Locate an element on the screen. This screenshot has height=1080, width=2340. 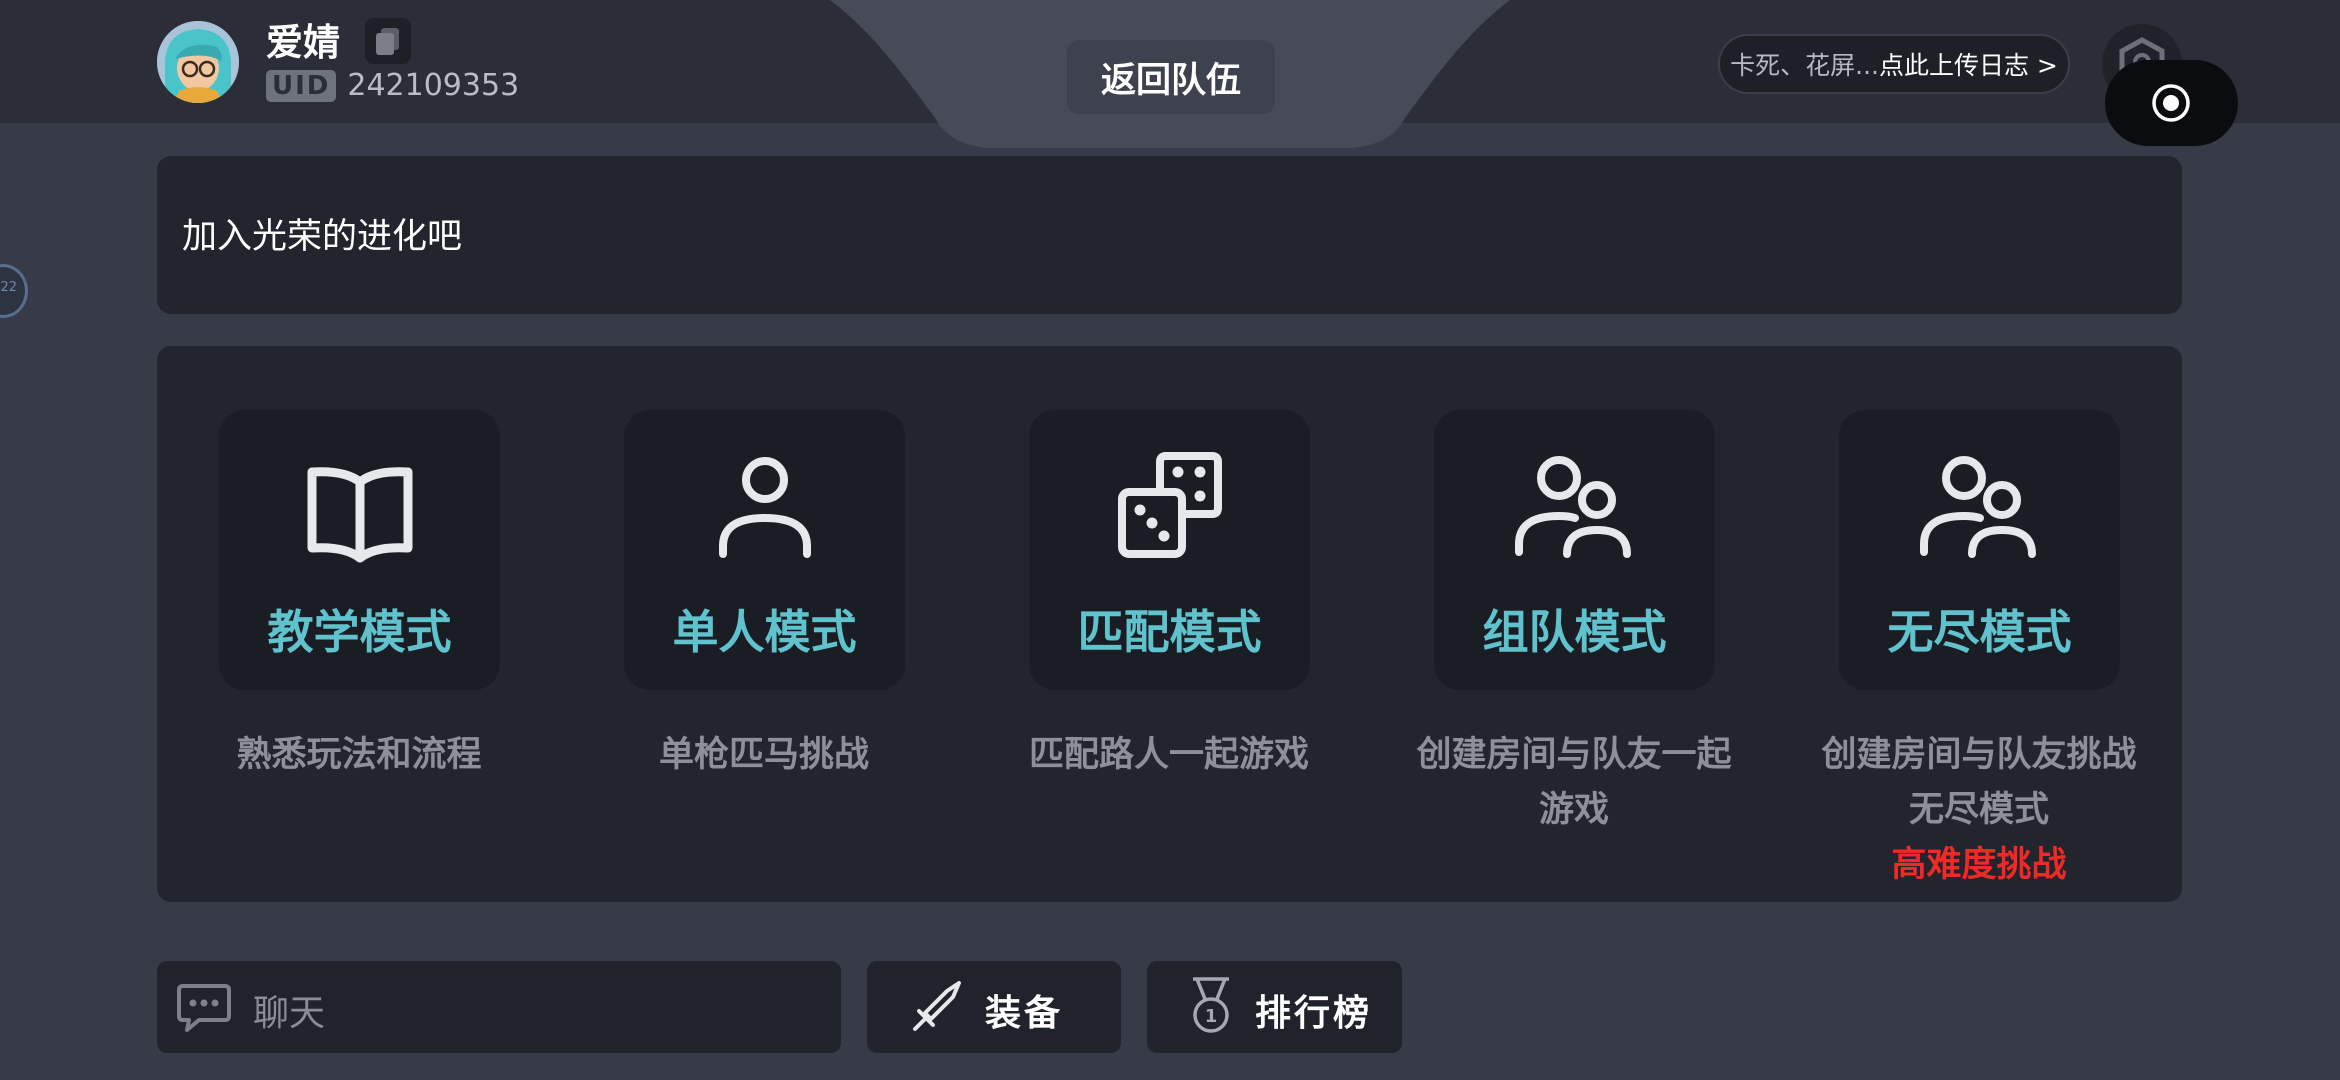
screen-record-button is located at coordinates (2171, 103).